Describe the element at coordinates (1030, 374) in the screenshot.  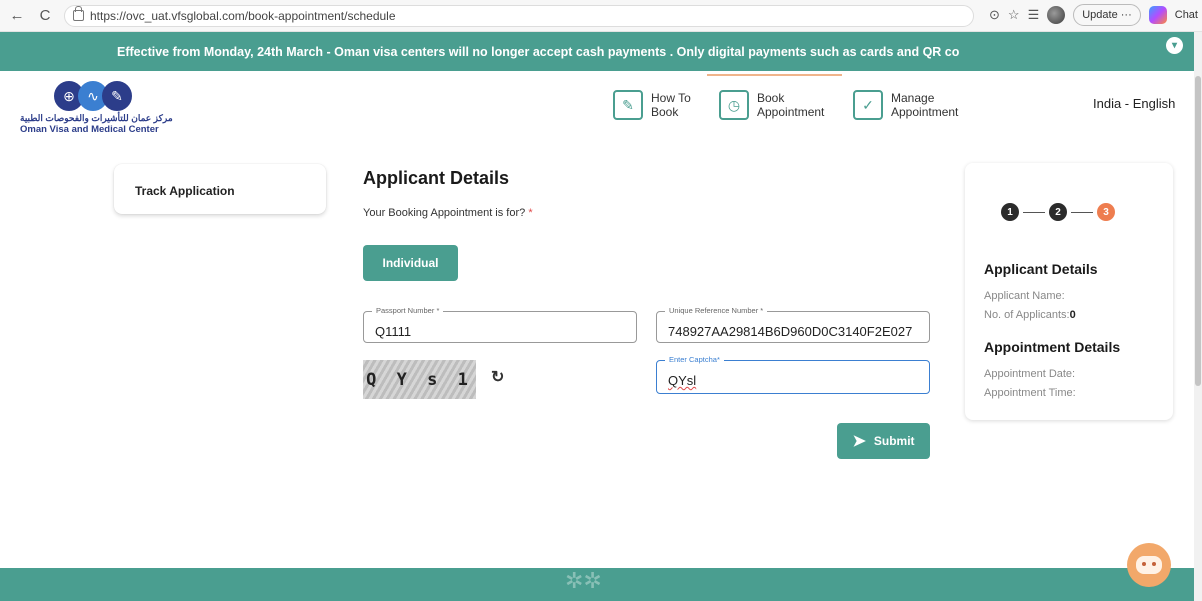
I see `appointment-date-label: Appointment Date:` at that location.